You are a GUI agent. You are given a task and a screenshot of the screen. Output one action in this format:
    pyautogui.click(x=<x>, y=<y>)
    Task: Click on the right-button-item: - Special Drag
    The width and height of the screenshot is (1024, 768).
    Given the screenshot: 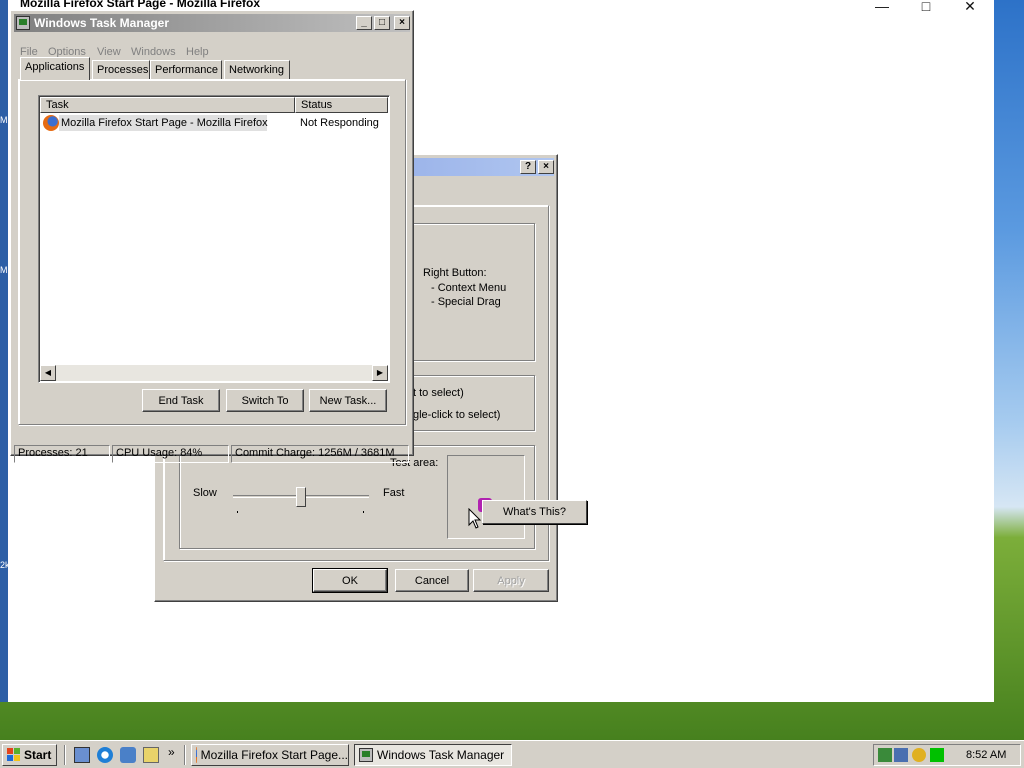 What is the action you would take?
    pyautogui.click(x=466, y=302)
    